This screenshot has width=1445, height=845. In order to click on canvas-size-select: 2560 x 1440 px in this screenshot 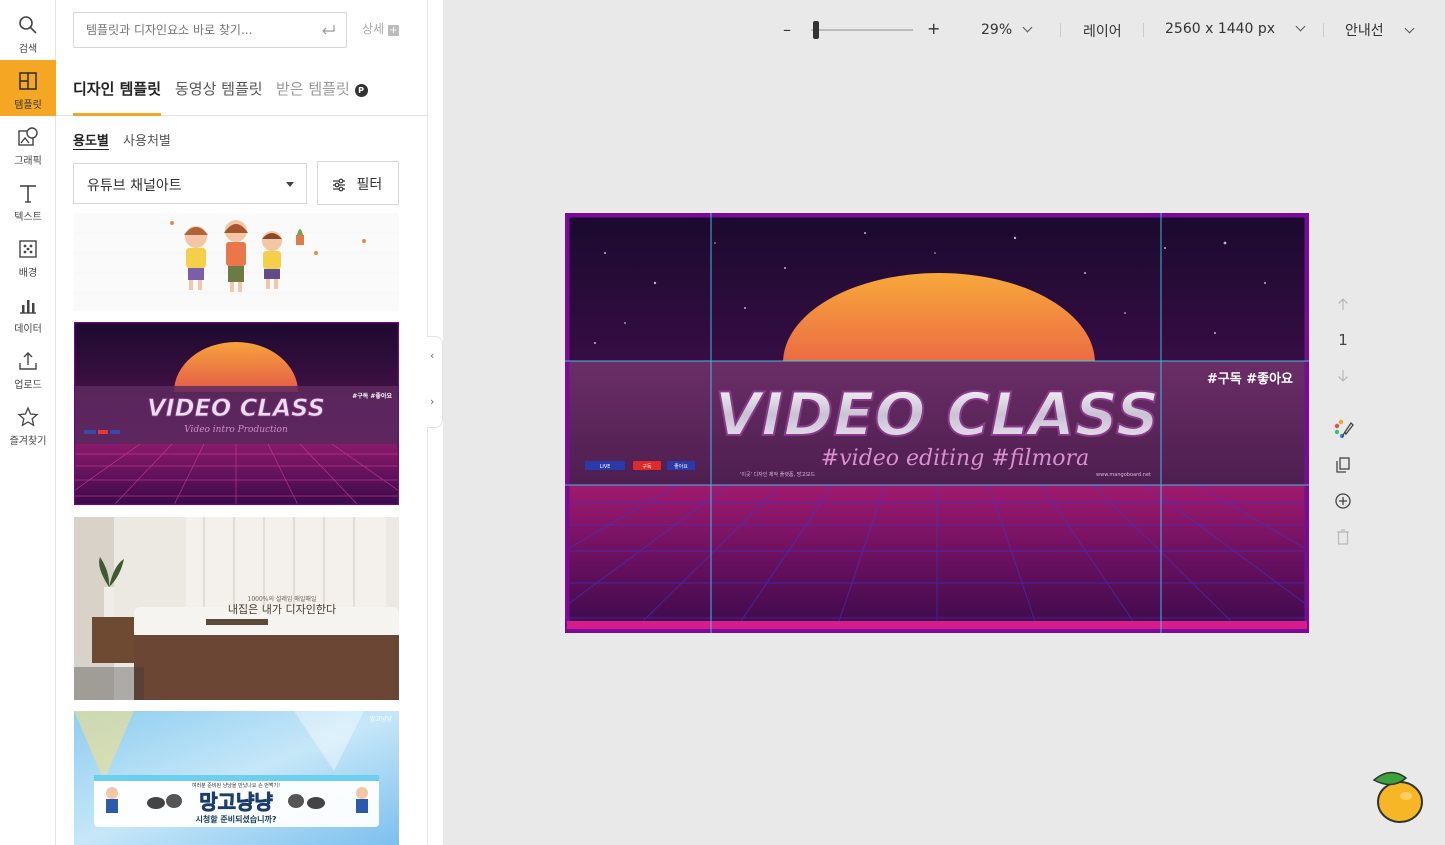, I will do `click(1235, 29)`.